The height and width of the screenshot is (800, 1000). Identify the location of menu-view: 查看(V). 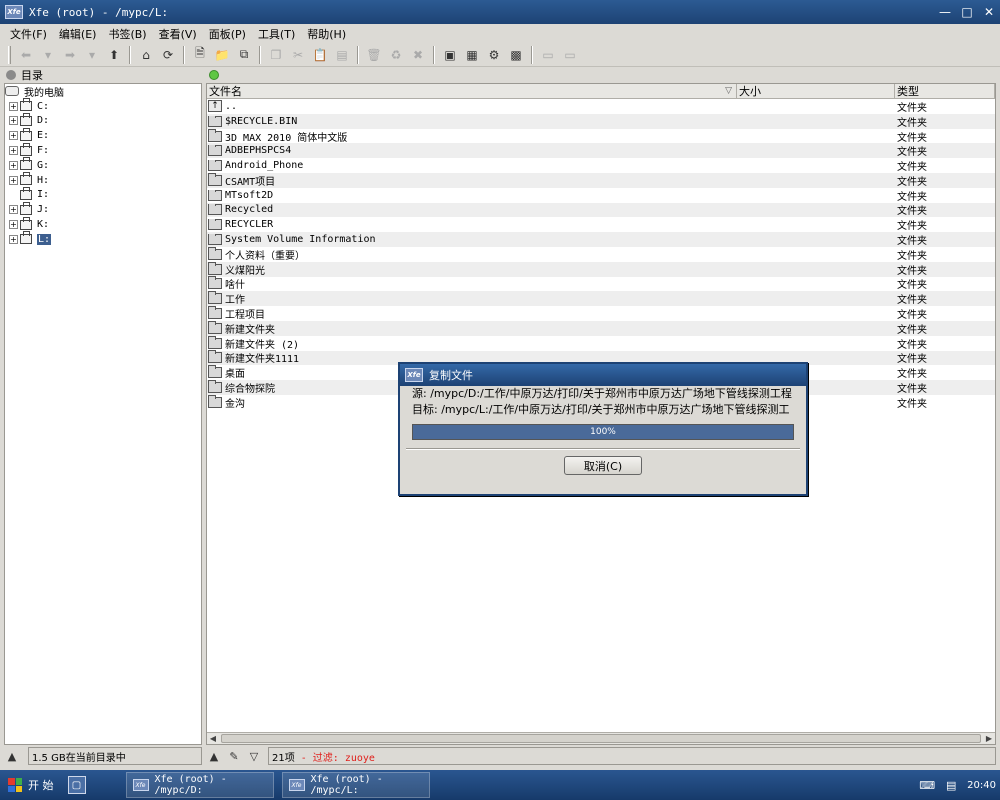
(178, 34).